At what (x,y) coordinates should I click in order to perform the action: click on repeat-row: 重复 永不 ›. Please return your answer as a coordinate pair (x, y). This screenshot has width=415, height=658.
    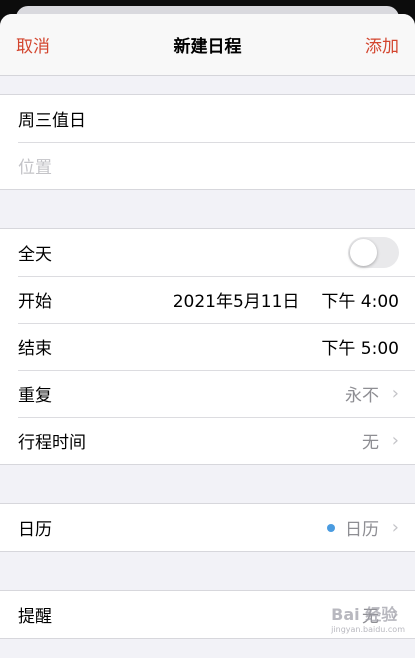
    Looking at the image, I should click on (207, 393).